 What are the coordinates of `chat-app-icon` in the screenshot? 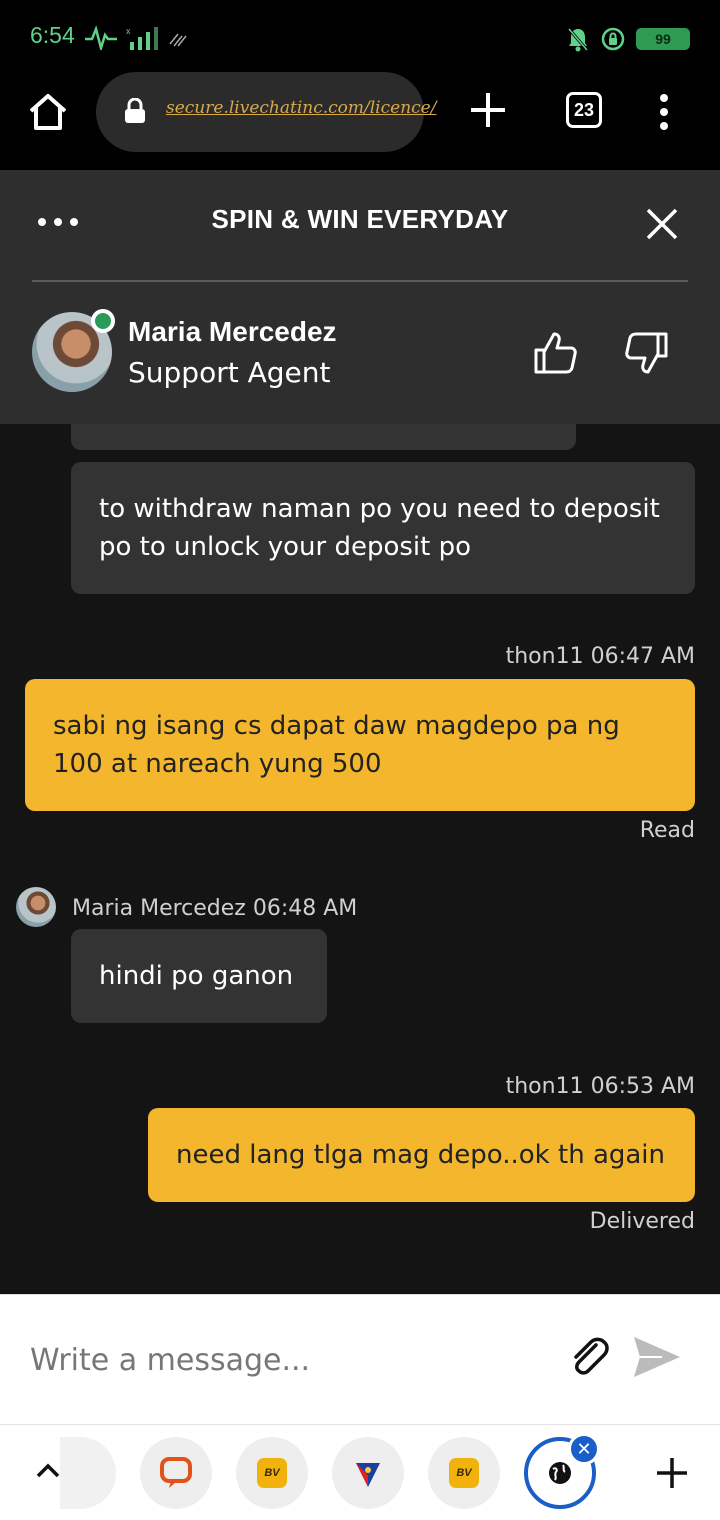 It's located at (176, 1472).